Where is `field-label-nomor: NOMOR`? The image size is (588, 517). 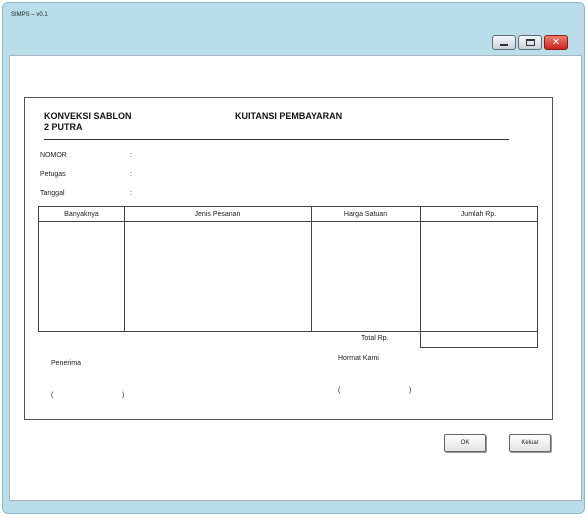 field-label-nomor: NOMOR is located at coordinates (53, 155).